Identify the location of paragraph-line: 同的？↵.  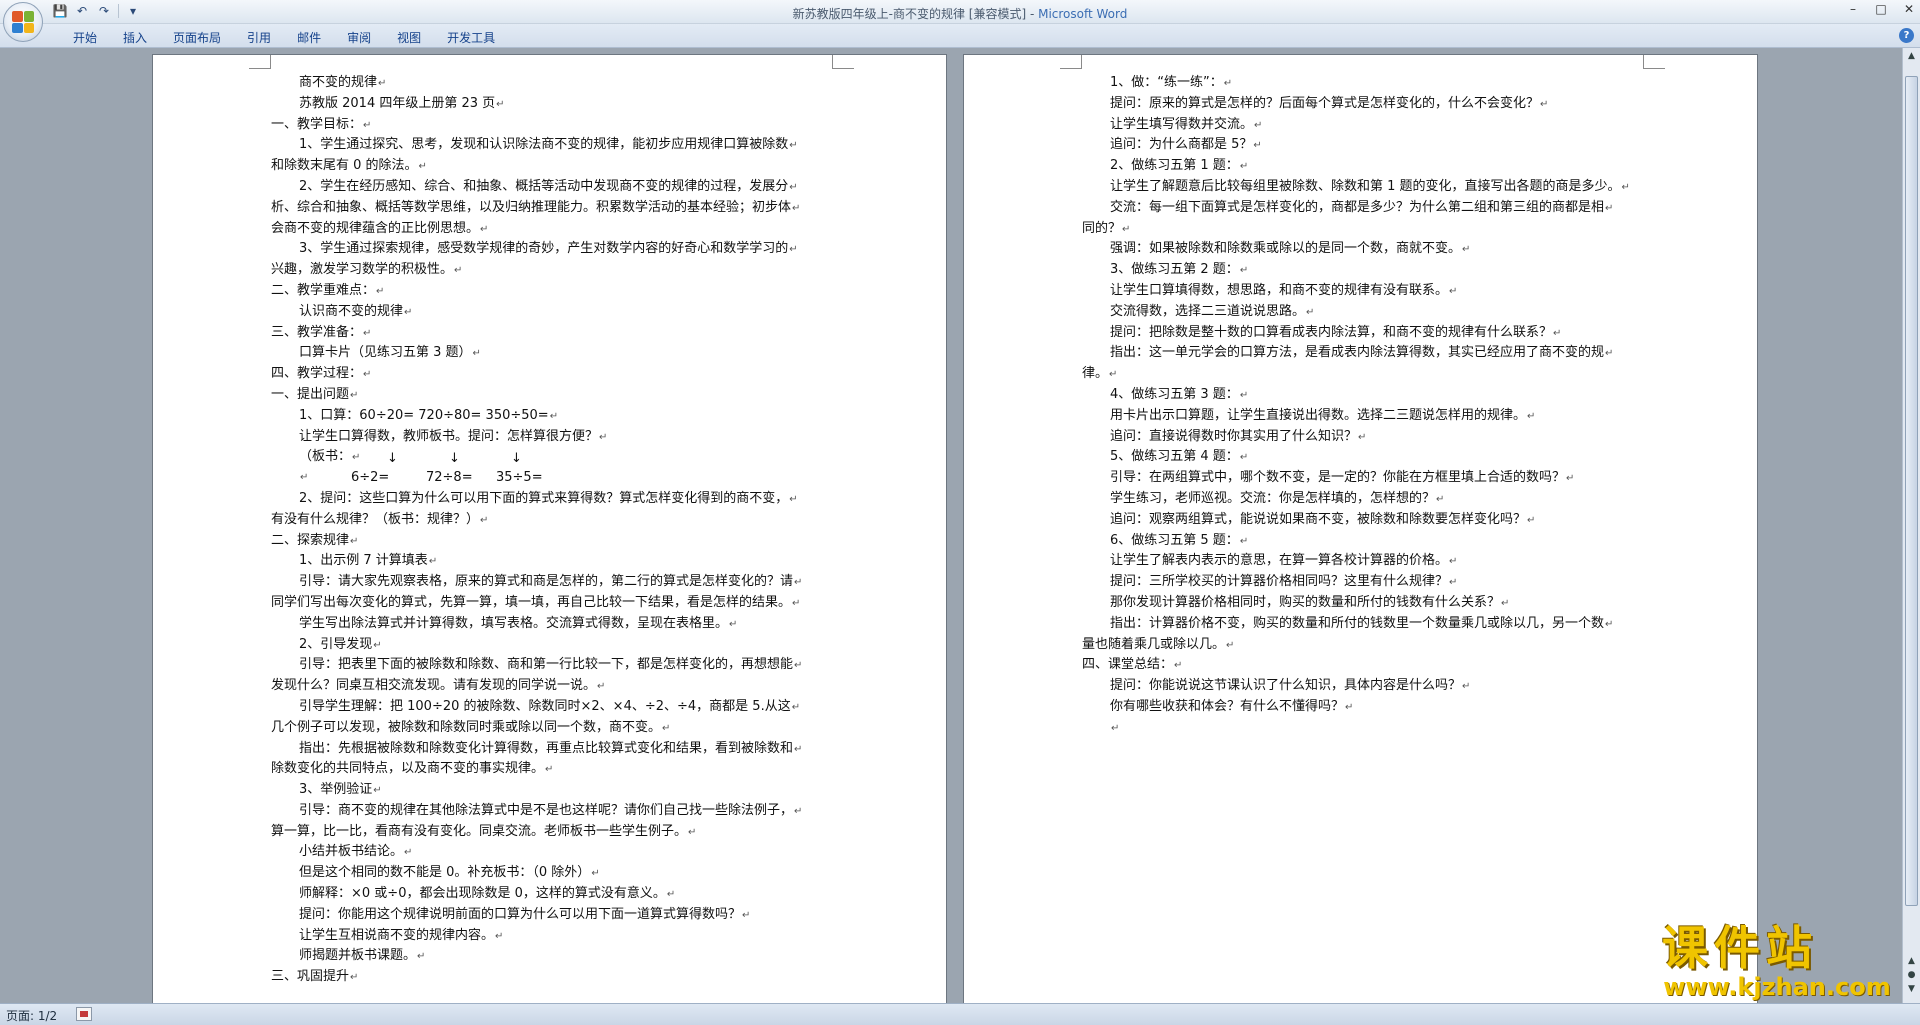
(1362, 229).